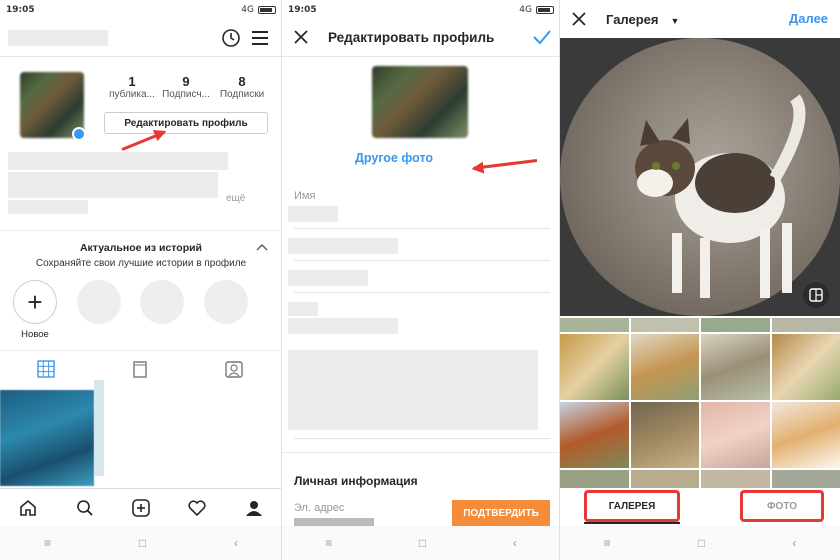 This screenshot has height=560, width=840. Describe the element at coordinates (319, 508) in the screenshot. I see `email-label: Эл. адрес` at that location.